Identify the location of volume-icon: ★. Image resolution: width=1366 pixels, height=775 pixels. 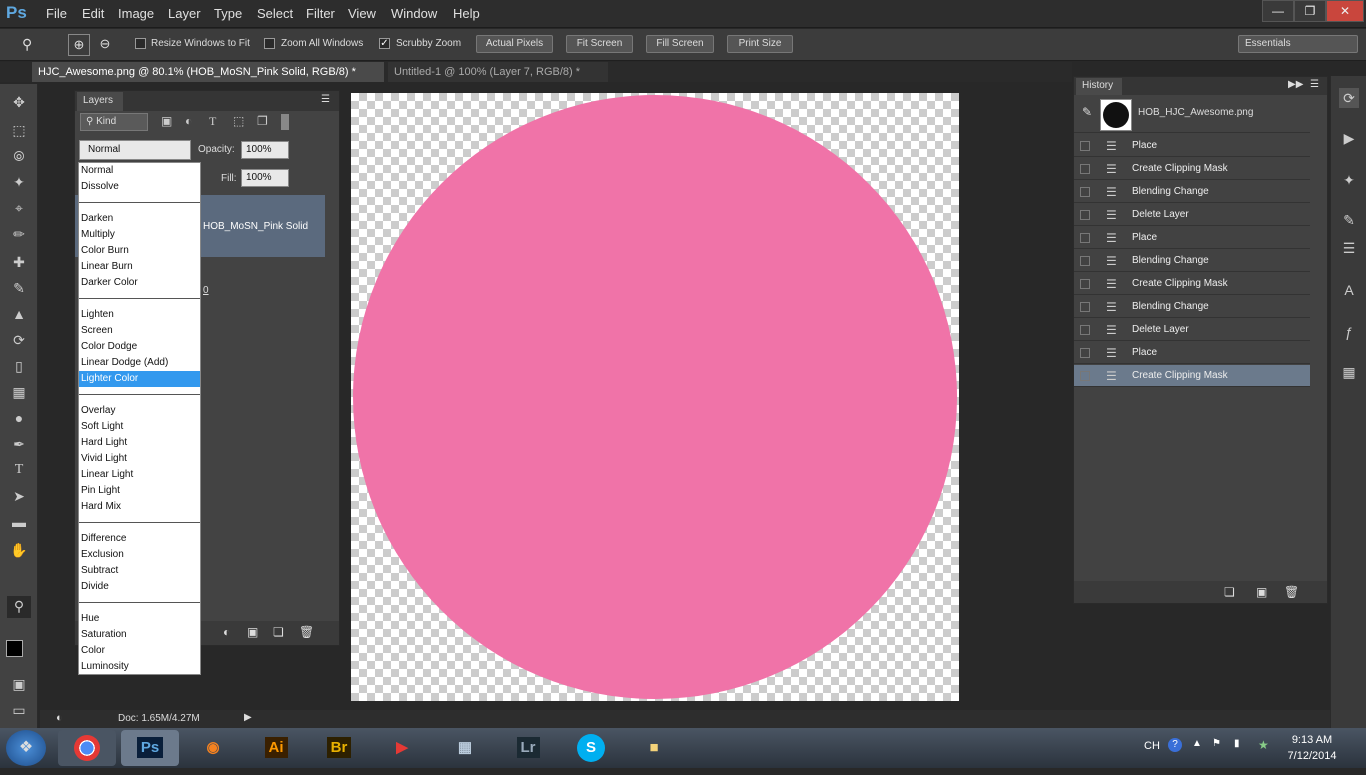
(1263, 745).